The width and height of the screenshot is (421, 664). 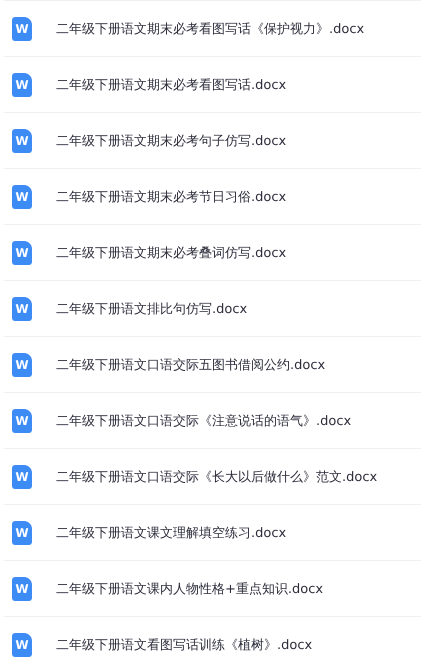 What do you see at coordinates (210, 29) in the screenshot?
I see `file-name: 二年级下册语文期末必考看图写话《保护视力》.docx` at bounding box center [210, 29].